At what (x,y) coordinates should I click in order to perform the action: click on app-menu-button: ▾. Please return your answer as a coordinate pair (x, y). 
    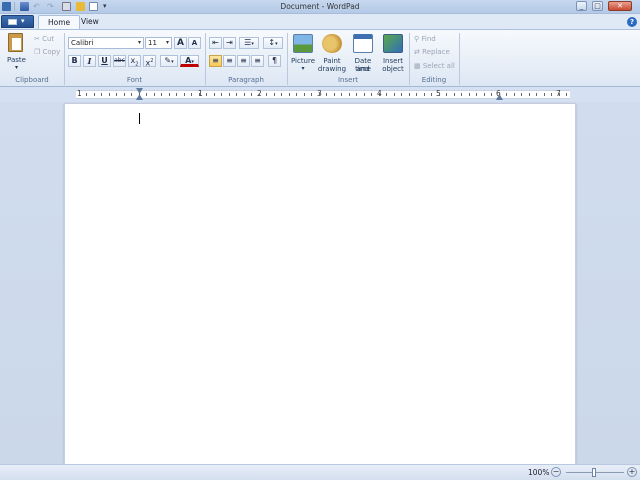
    Looking at the image, I should click on (17, 21).